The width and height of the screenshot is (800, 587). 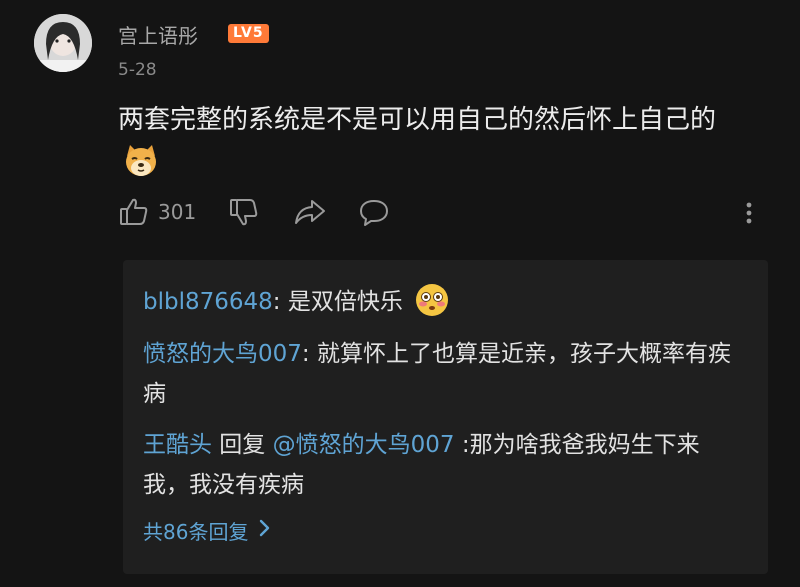 What do you see at coordinates (443, 465) in the screenshot?
I see `reply-item: 王酷头 回复 @愤怒的大鸟007 :那为啥我爸我妈生下来我，我没有疾病` at bounding box center [443, 465].